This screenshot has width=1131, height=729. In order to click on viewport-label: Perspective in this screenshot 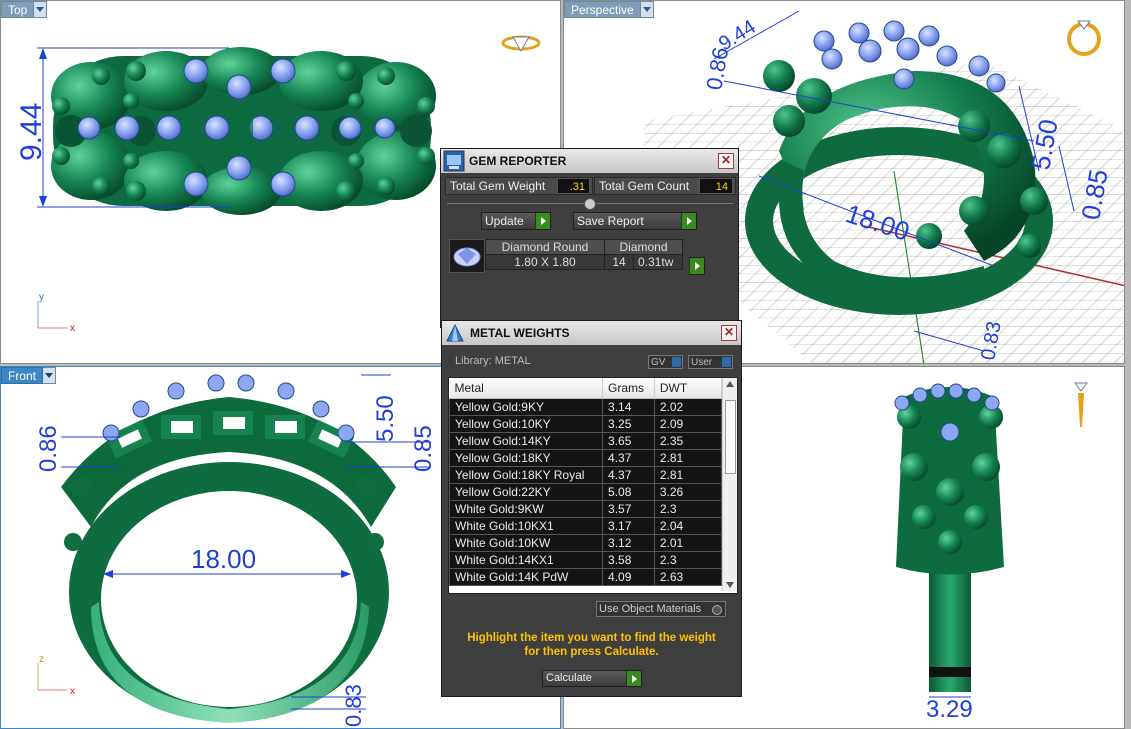, I will do `click(602, 9)`.